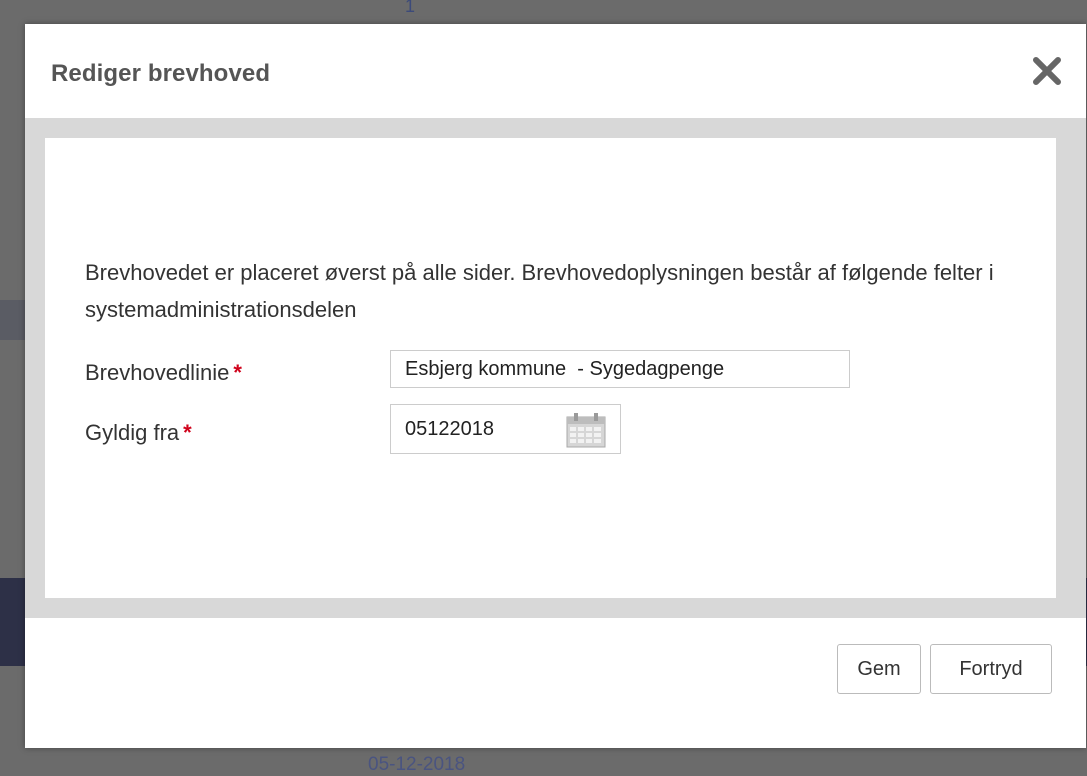 The height and width of the screenshot is (776, 1087). What do you see at coordinates (410, 8) in the screenshot?
I see `background-text-fragment: 1` at bounding box center [410, 8].